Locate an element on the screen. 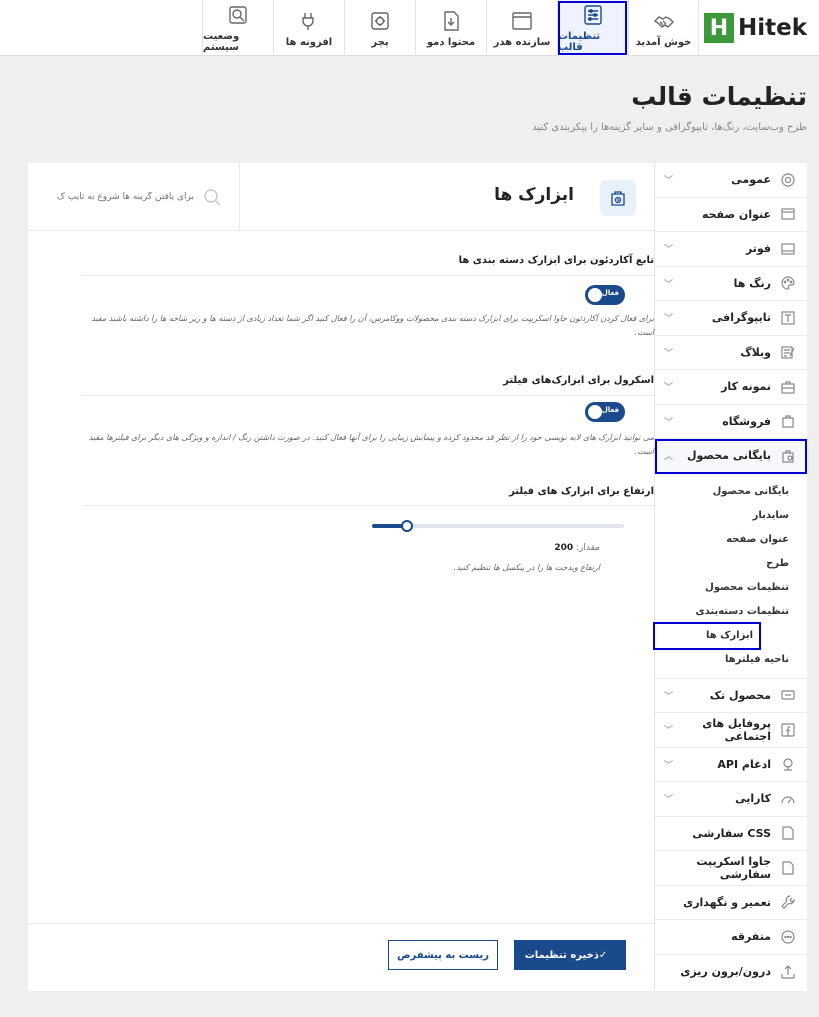  sidebar-item-product-archive: بایگانی محصول ︿ is located at coordinates (731, 456).